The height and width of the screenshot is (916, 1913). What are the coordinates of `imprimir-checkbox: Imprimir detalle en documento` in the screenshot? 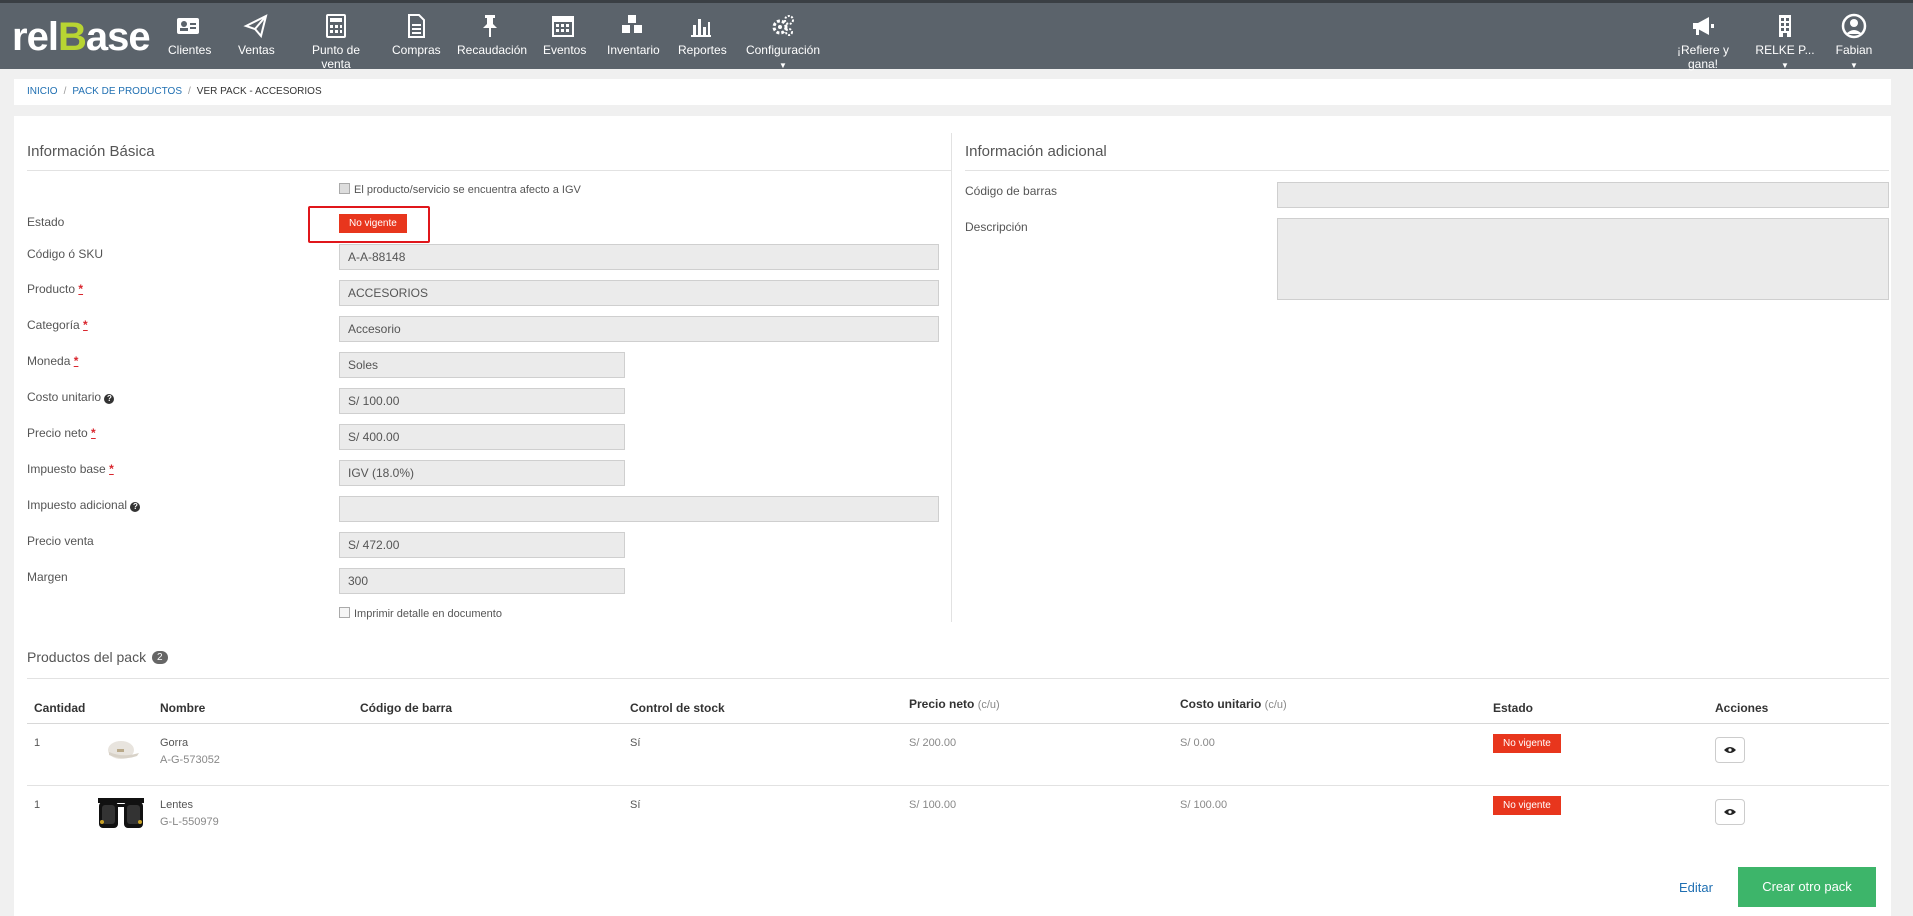 It's located at (420, 613).